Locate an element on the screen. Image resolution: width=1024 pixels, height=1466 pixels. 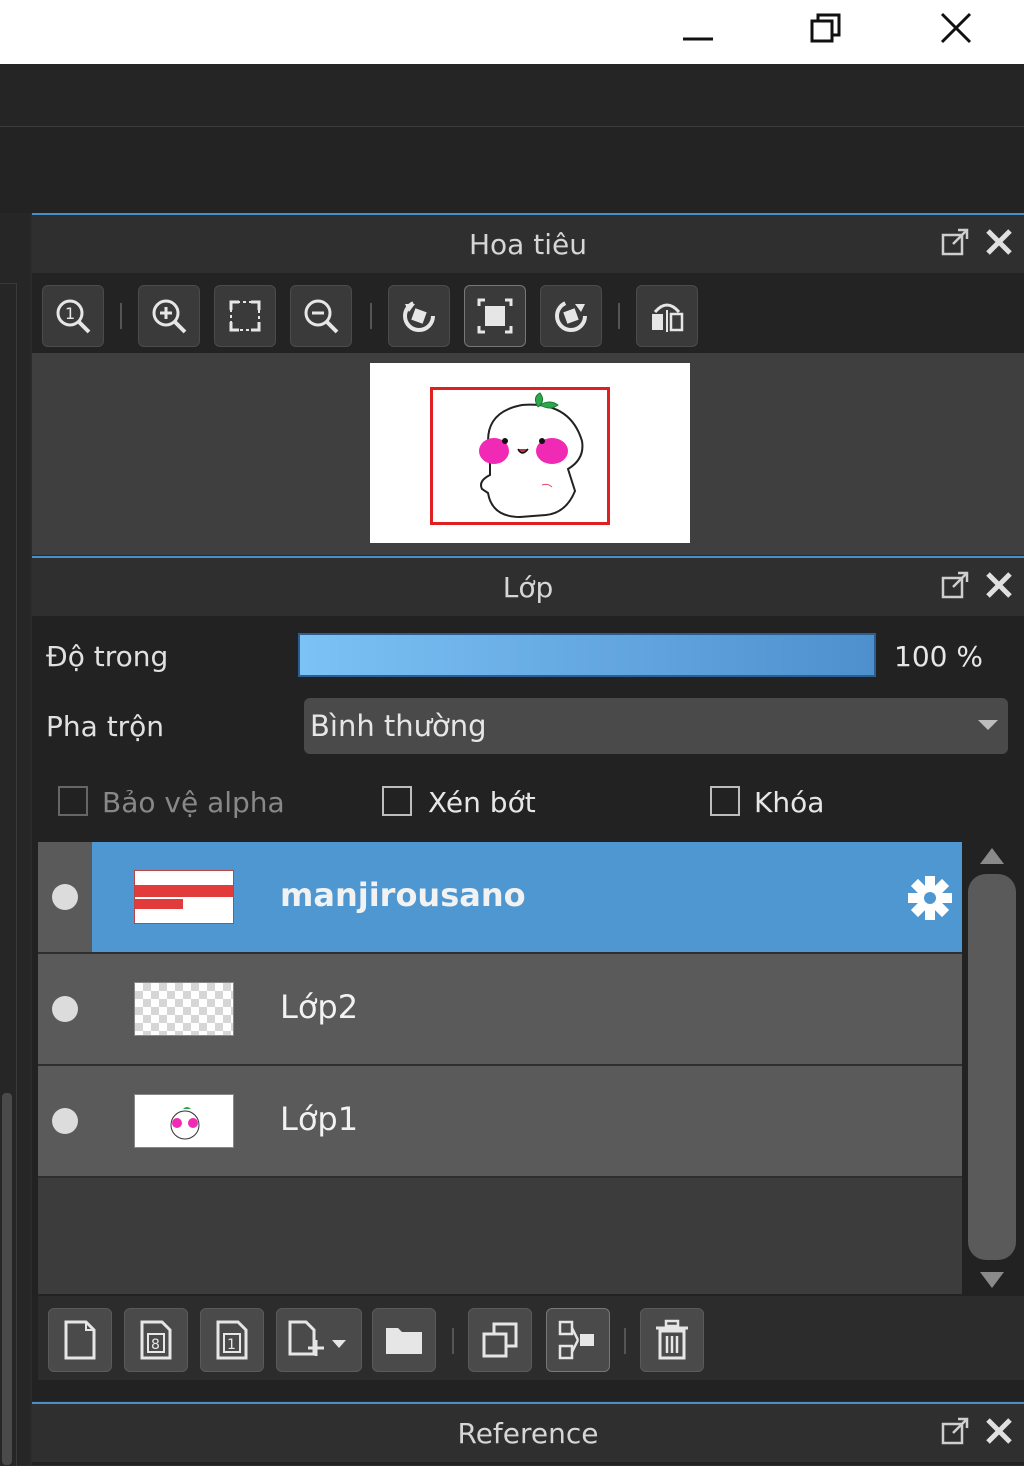
new-8bit-layer-button: 8 is located at coordinates (156, 1340).